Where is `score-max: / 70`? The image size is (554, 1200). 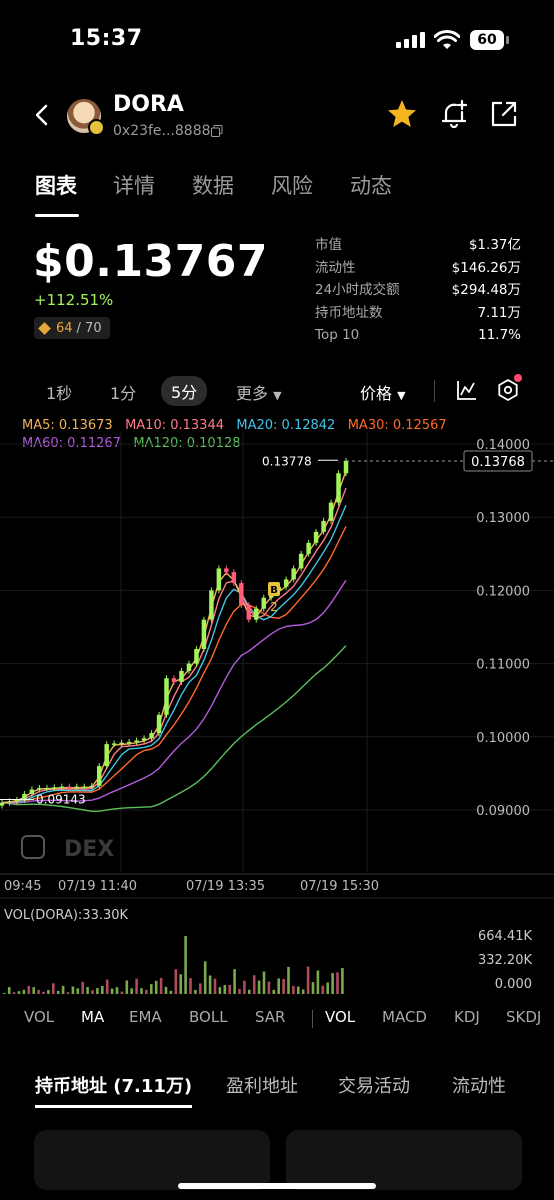
score-max: / 70 is located at coordinates (89, 328).